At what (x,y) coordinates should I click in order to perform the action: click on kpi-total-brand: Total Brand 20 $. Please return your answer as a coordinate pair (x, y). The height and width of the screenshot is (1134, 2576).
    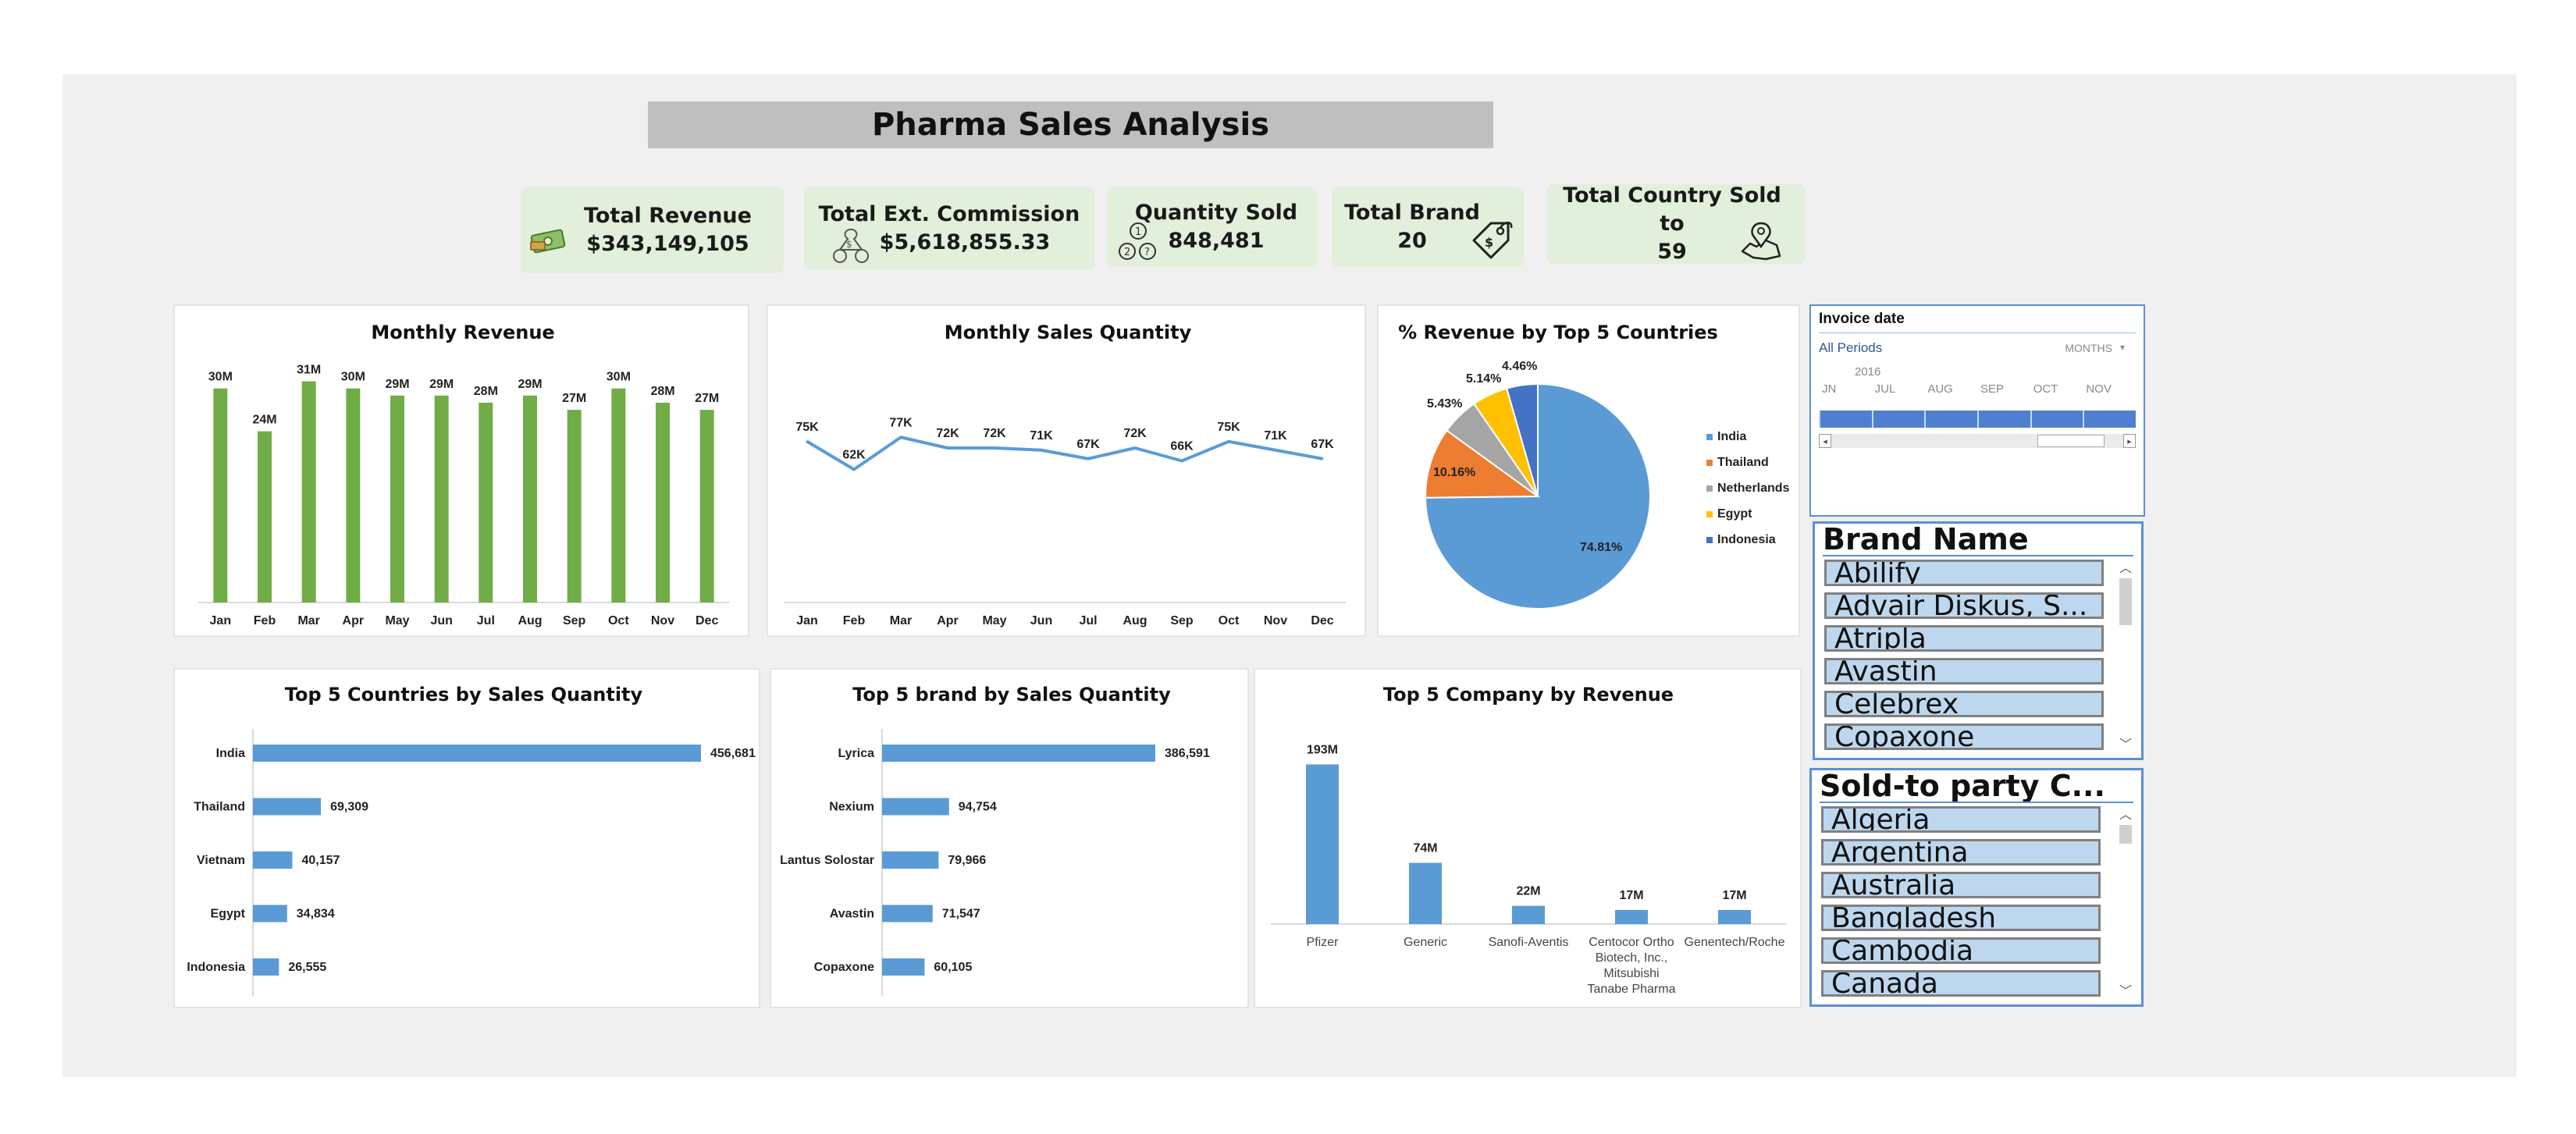
    Looking at the image, I should click on (1428, 227).